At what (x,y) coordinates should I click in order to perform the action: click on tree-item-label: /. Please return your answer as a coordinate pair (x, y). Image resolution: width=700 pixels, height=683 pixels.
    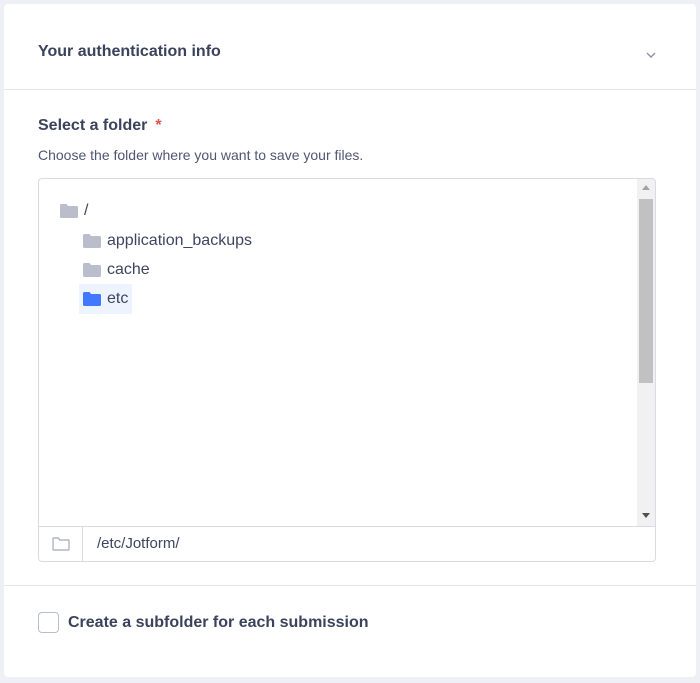
    Looking at the image, I should click on (86, 210).